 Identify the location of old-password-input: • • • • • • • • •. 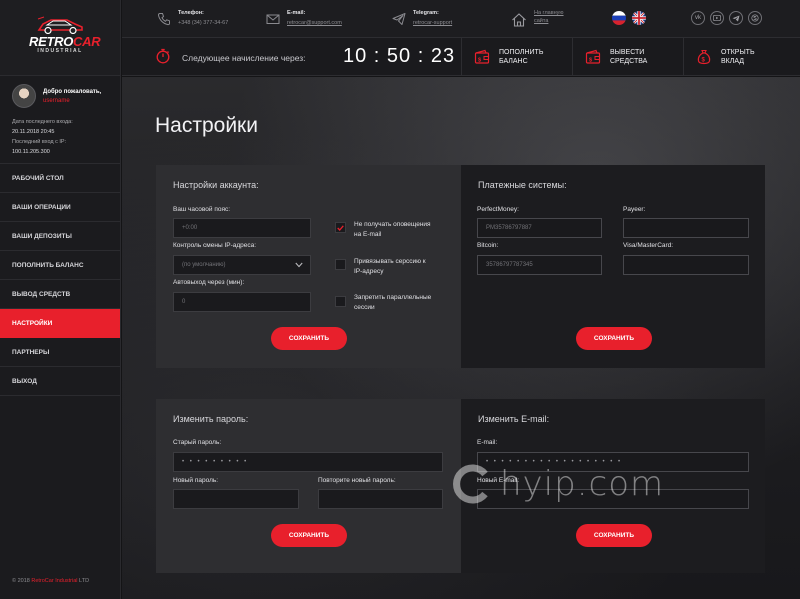
(308, 462).